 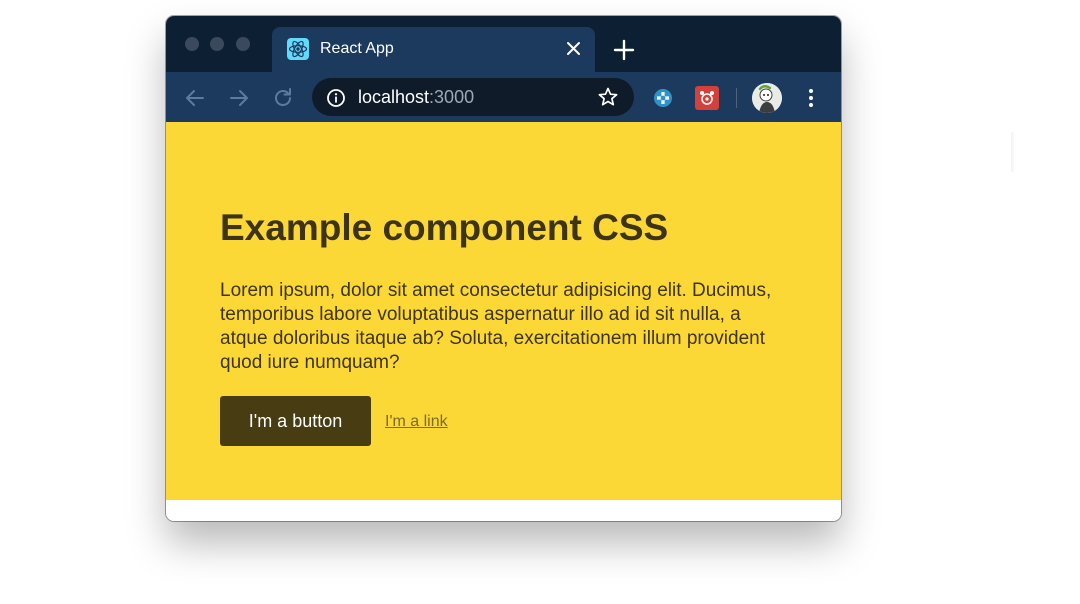 What do you see at coordinates (394, 97) in the screenshot?
I see `url-host: localhost` at bounding box center [394, 97].